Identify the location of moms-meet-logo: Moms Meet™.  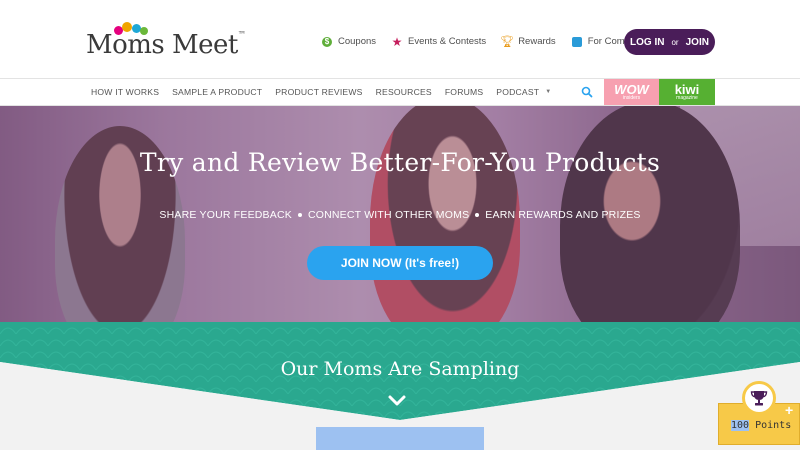
(166, 40).